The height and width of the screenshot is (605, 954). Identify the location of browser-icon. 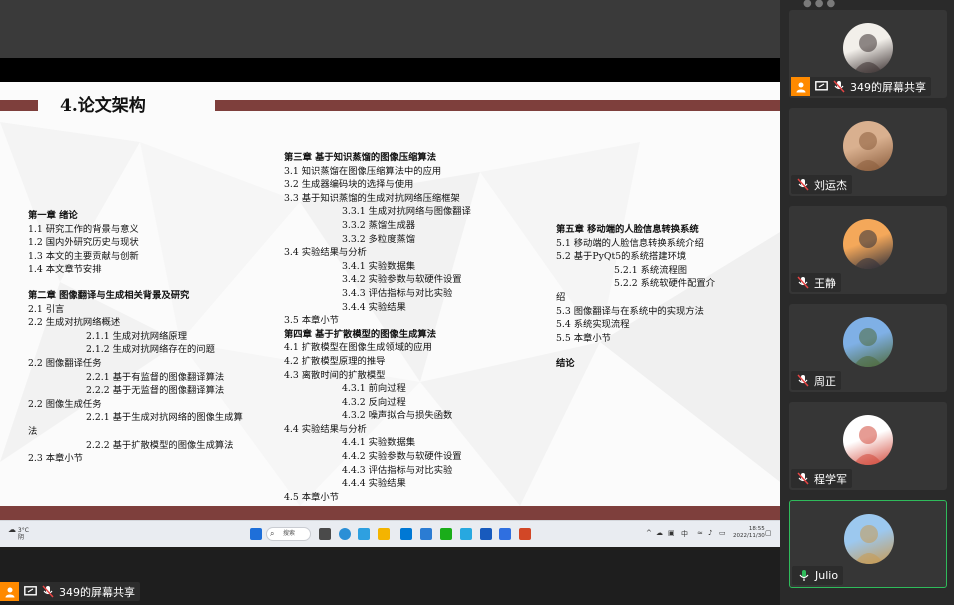
(364, 534).